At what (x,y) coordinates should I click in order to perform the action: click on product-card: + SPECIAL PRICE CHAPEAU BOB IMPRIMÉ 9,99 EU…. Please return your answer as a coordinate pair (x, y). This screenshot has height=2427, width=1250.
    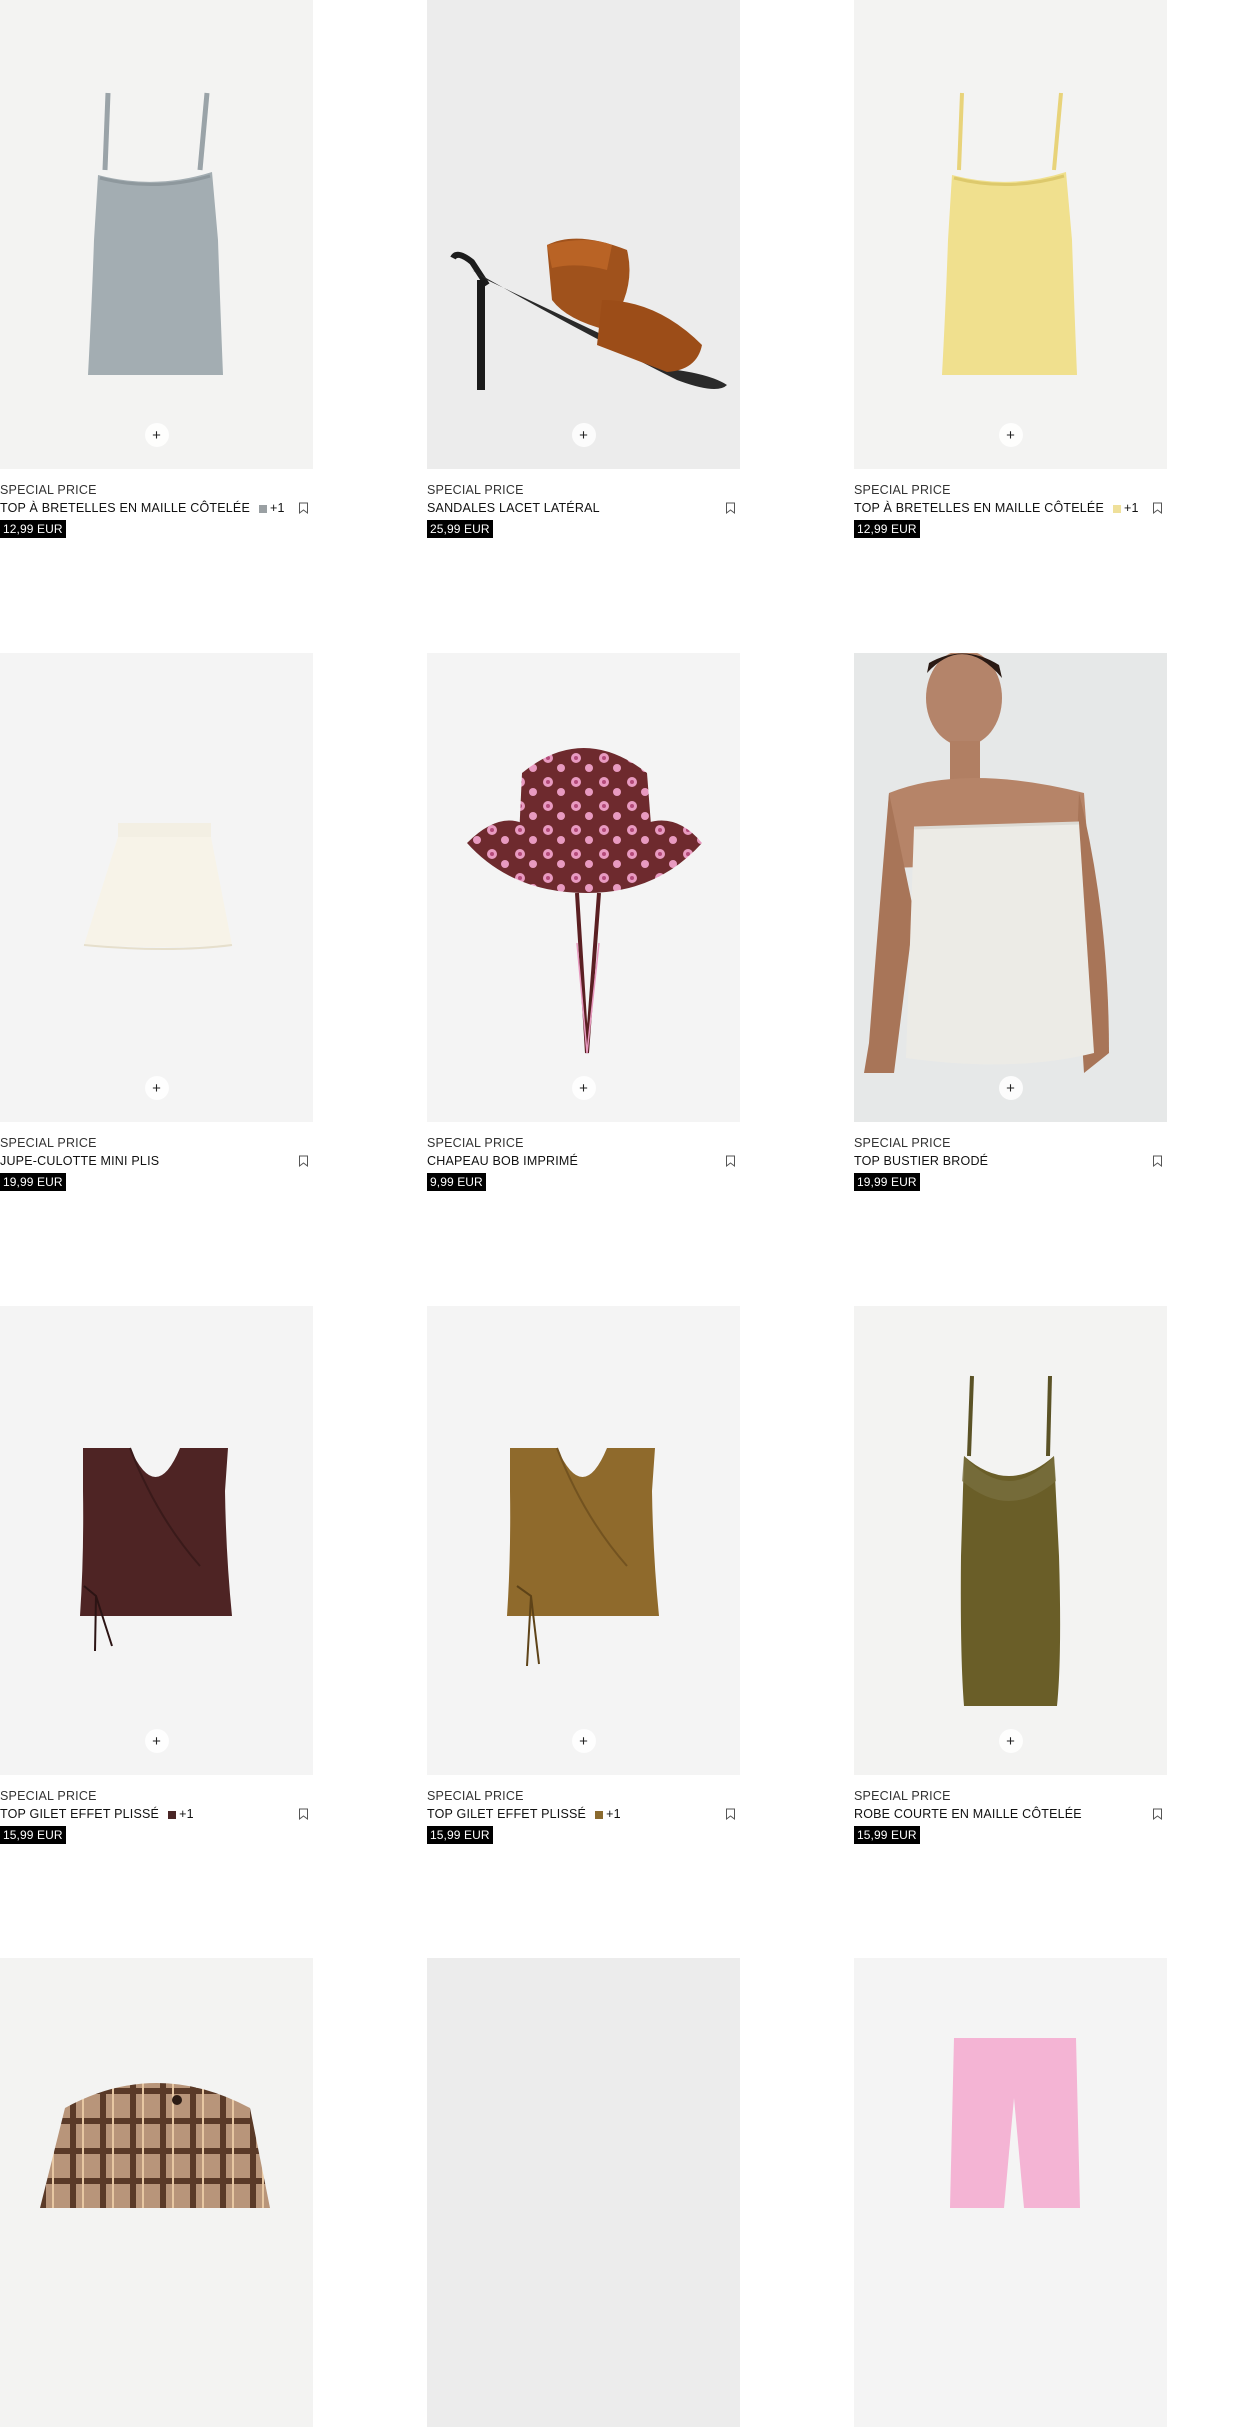
    Looking at the image, I should click on (583, 922).